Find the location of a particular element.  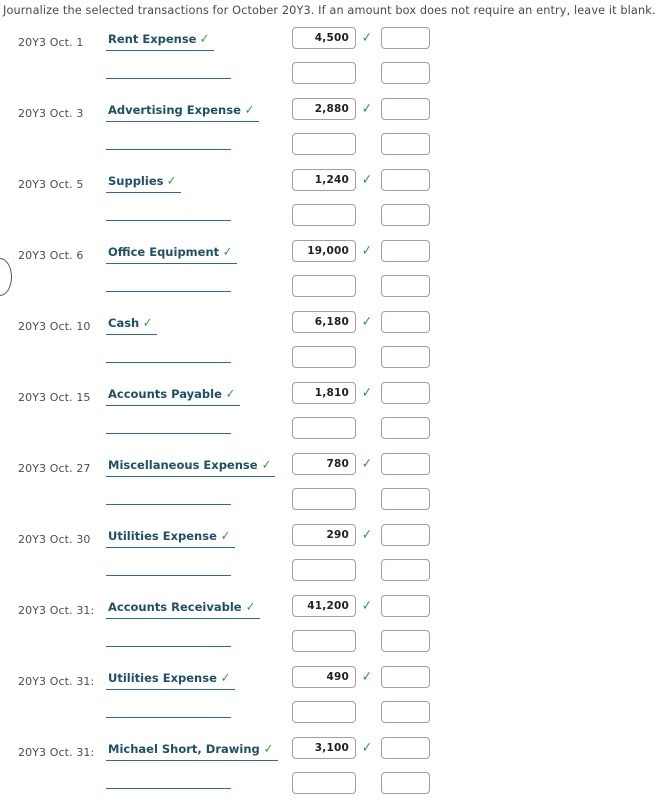

amount-column: 1,240 ✓ is located at coordinates (372, 197).